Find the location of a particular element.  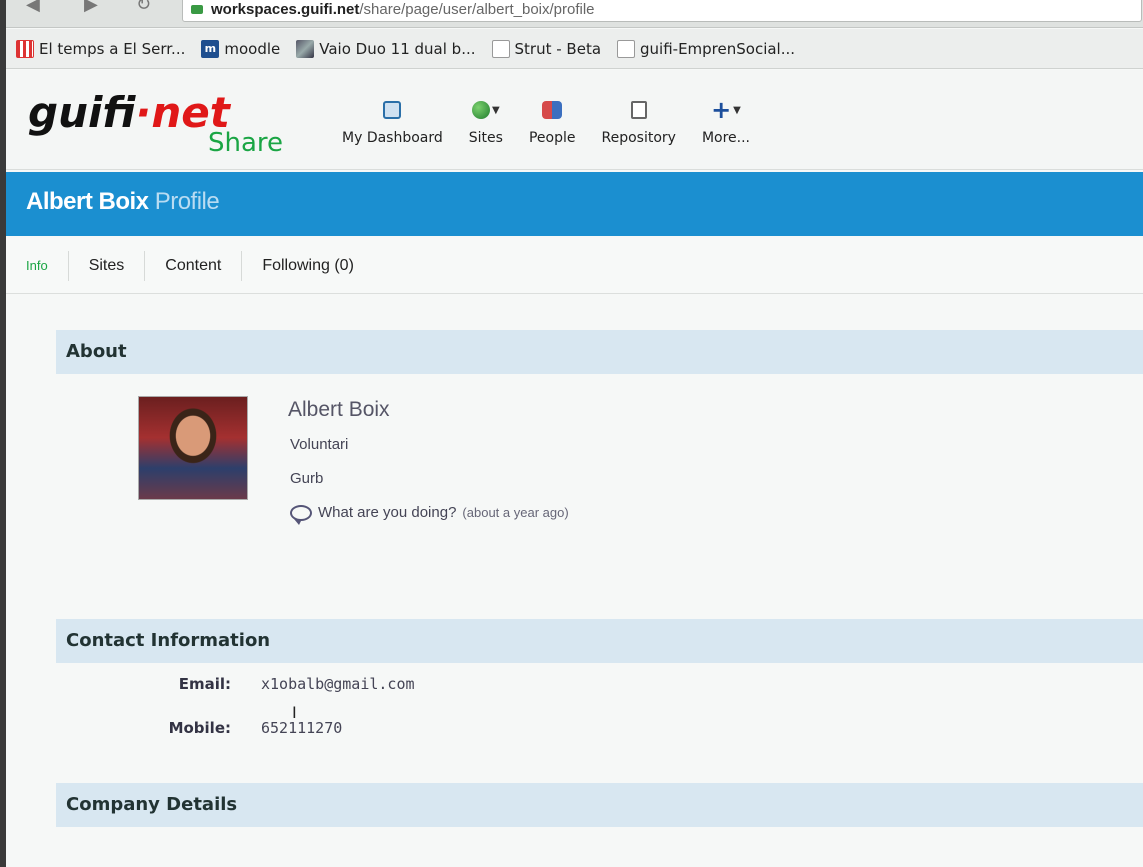

text-cursor-icon: I is located at coordinates (294, 712).